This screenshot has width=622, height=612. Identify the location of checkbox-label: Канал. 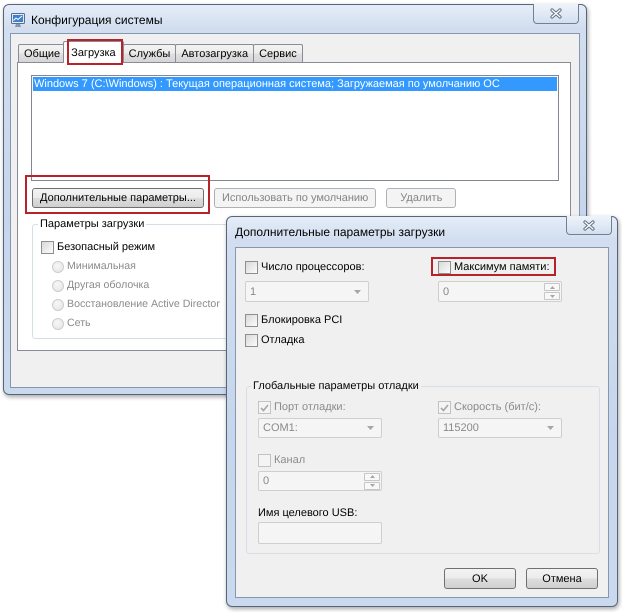
(290, 460).